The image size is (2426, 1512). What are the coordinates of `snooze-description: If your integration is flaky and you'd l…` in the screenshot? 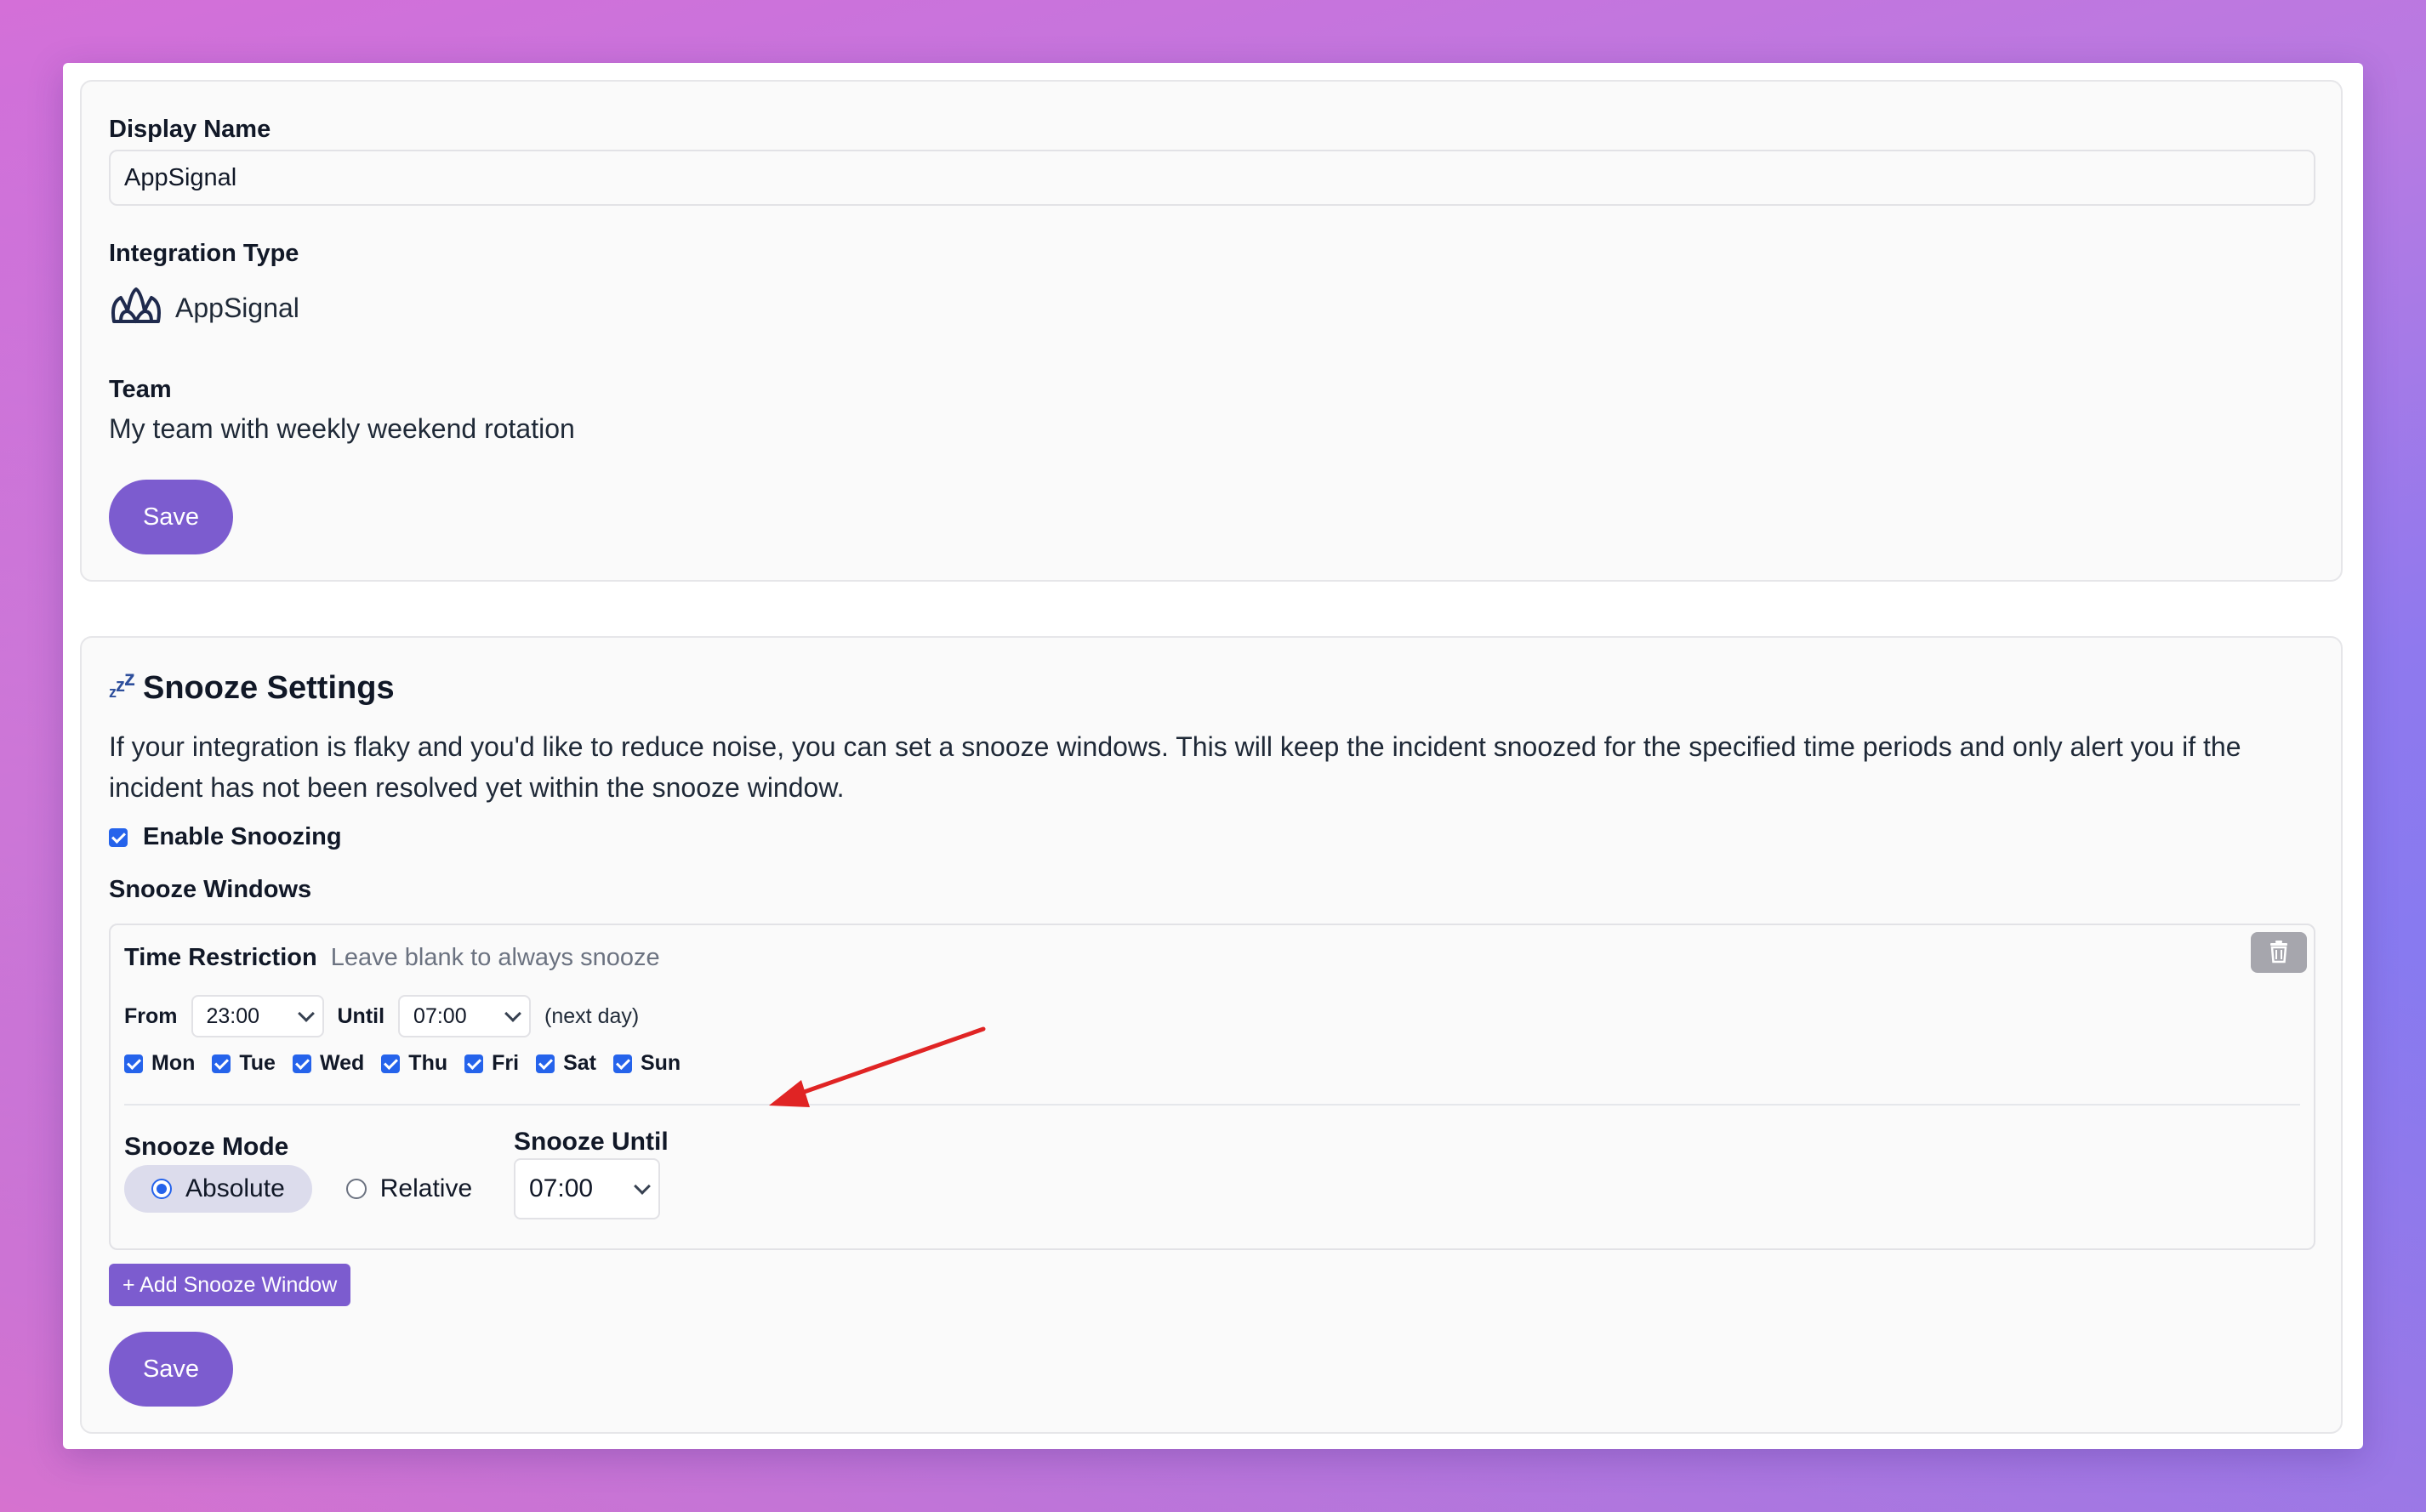 It's located at (1175, 767).